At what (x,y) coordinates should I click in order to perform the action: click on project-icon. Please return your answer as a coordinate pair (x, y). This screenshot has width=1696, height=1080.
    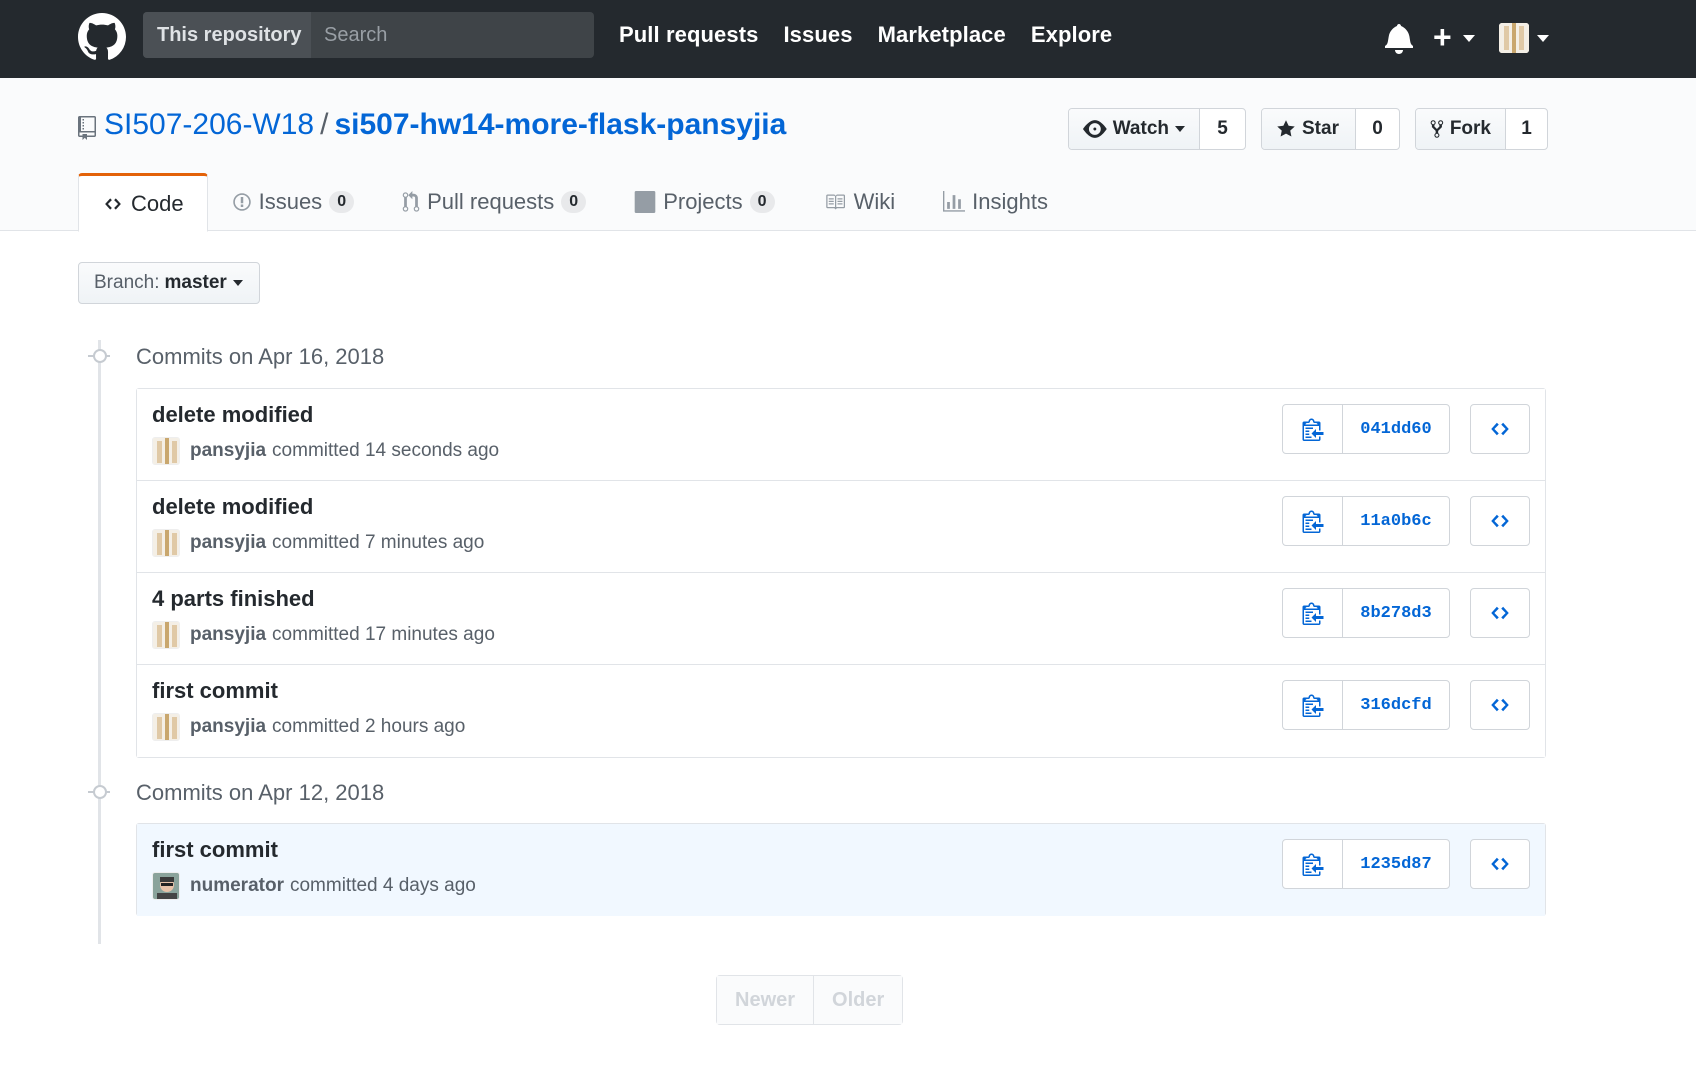
    Looking at the image, I should click on (645, 202).